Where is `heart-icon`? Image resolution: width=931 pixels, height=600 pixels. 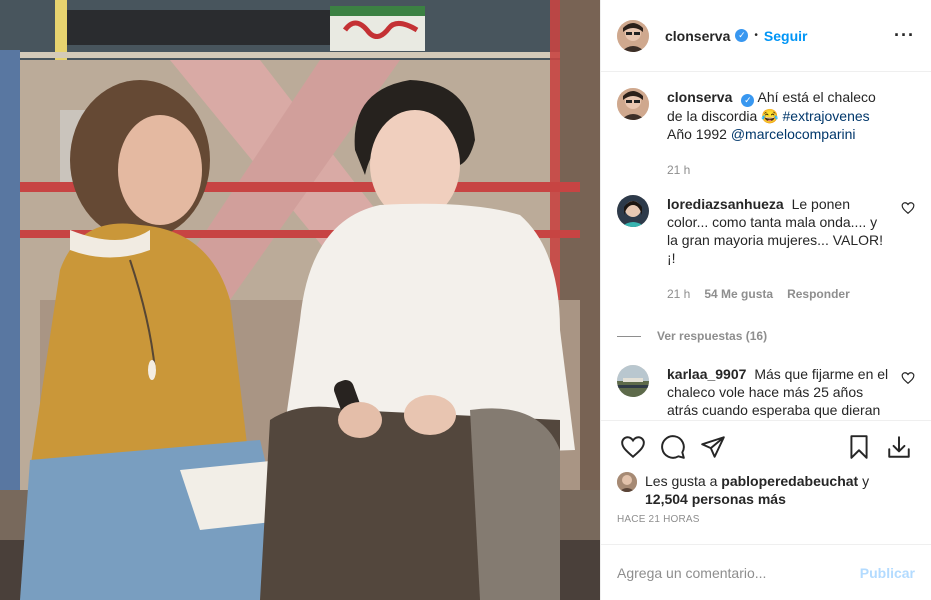
heart-icon is located at coordinates (633, 446).